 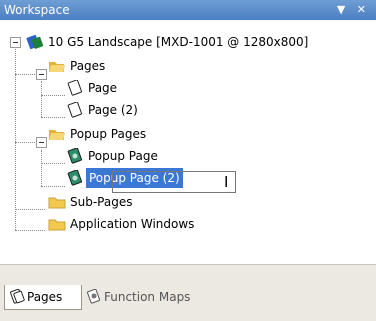 What do you see at coordinates (174, 182) in the screenshot?
I see `rename-edit-box` at bounding box center [174, 182].